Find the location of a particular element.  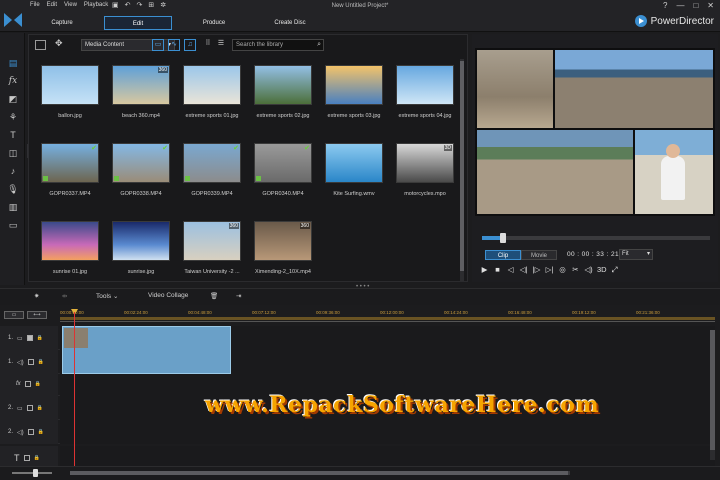

tab-produce: Produce is located at coordinates (214, 23).